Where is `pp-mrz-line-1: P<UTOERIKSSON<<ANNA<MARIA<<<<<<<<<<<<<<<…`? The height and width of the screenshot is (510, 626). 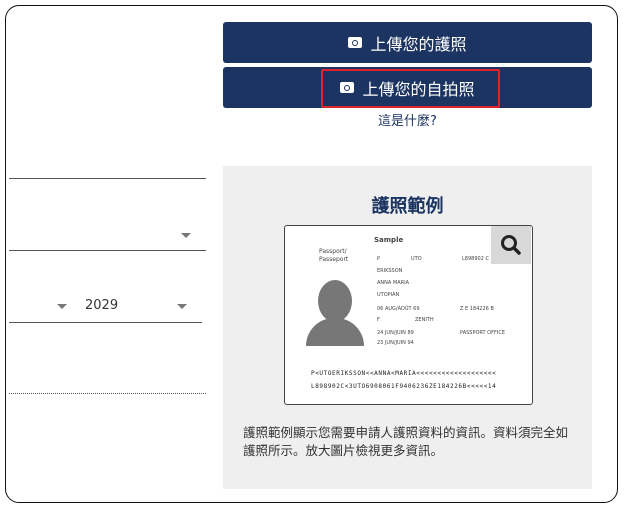 pp-mrz-line-1: P<UTOERIKSSON<<ANNA<MARIA<<<<<<<<<<<<<<<… is located at coordinates (404, 373).